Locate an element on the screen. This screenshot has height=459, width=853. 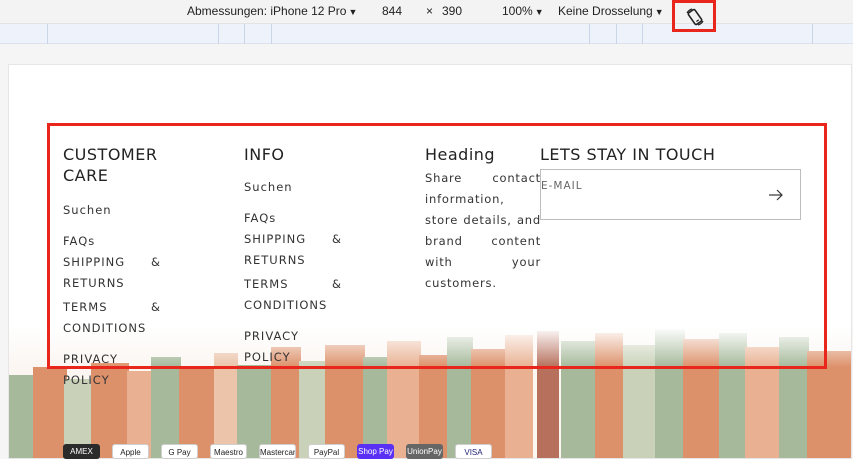
arrow-right-icon is located at coordinates (776, 197).